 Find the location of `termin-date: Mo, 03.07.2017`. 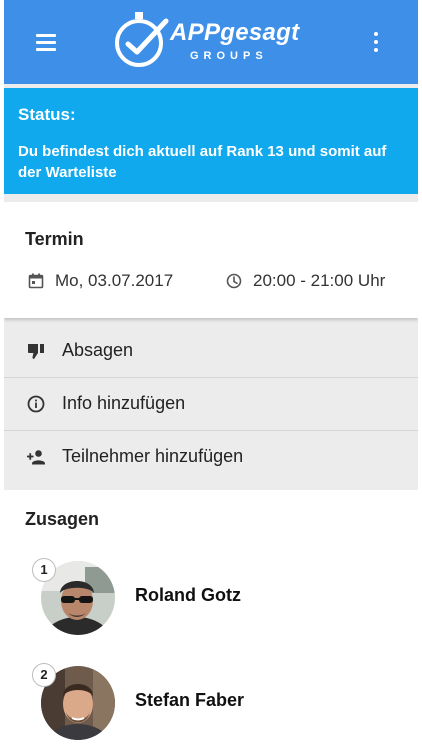

termin-date: Mo, 03.07.2017 is located at coordinates (118, 281).